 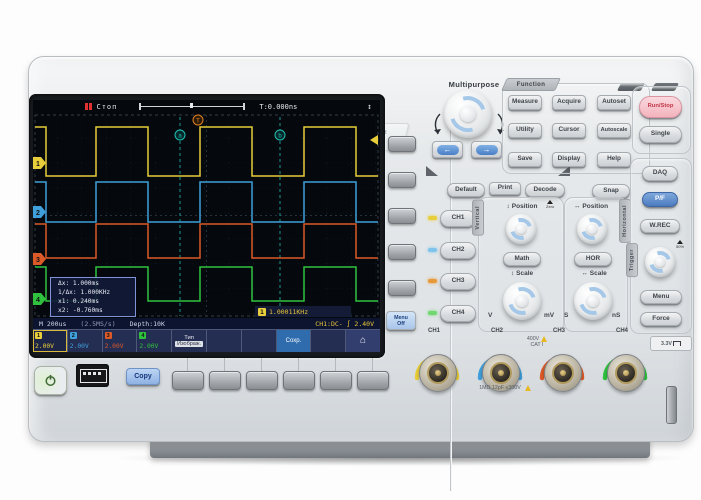 I want to click on cursor-button: Cursor, so click(x=569, y=130).